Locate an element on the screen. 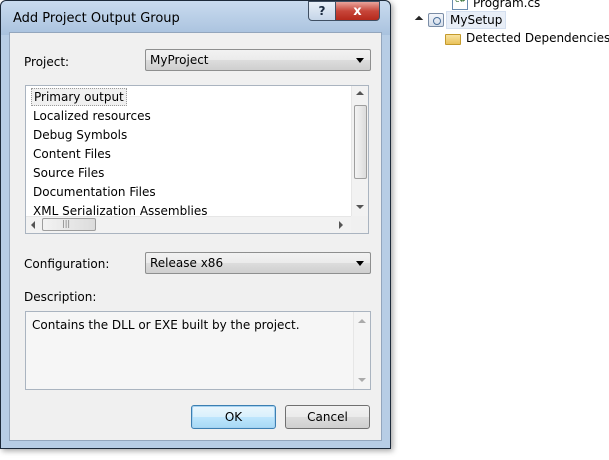 The width and height of the screenshot is (609, 460). configuration-label: Configuration: is located at coordinates (67, 264).